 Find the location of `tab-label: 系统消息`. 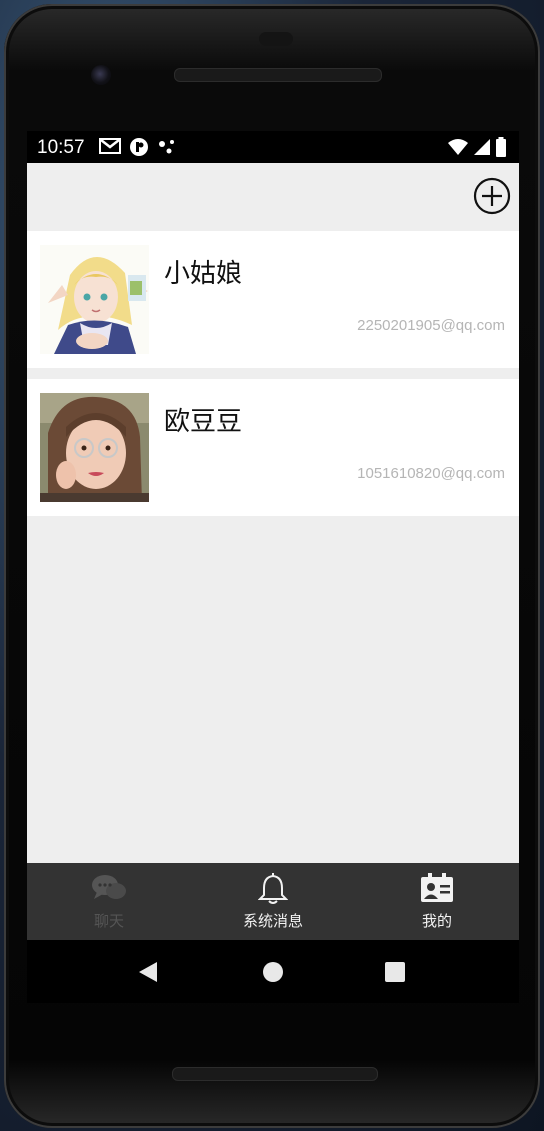

tab-label: 系统消息 is located at coordinates (272, 921).